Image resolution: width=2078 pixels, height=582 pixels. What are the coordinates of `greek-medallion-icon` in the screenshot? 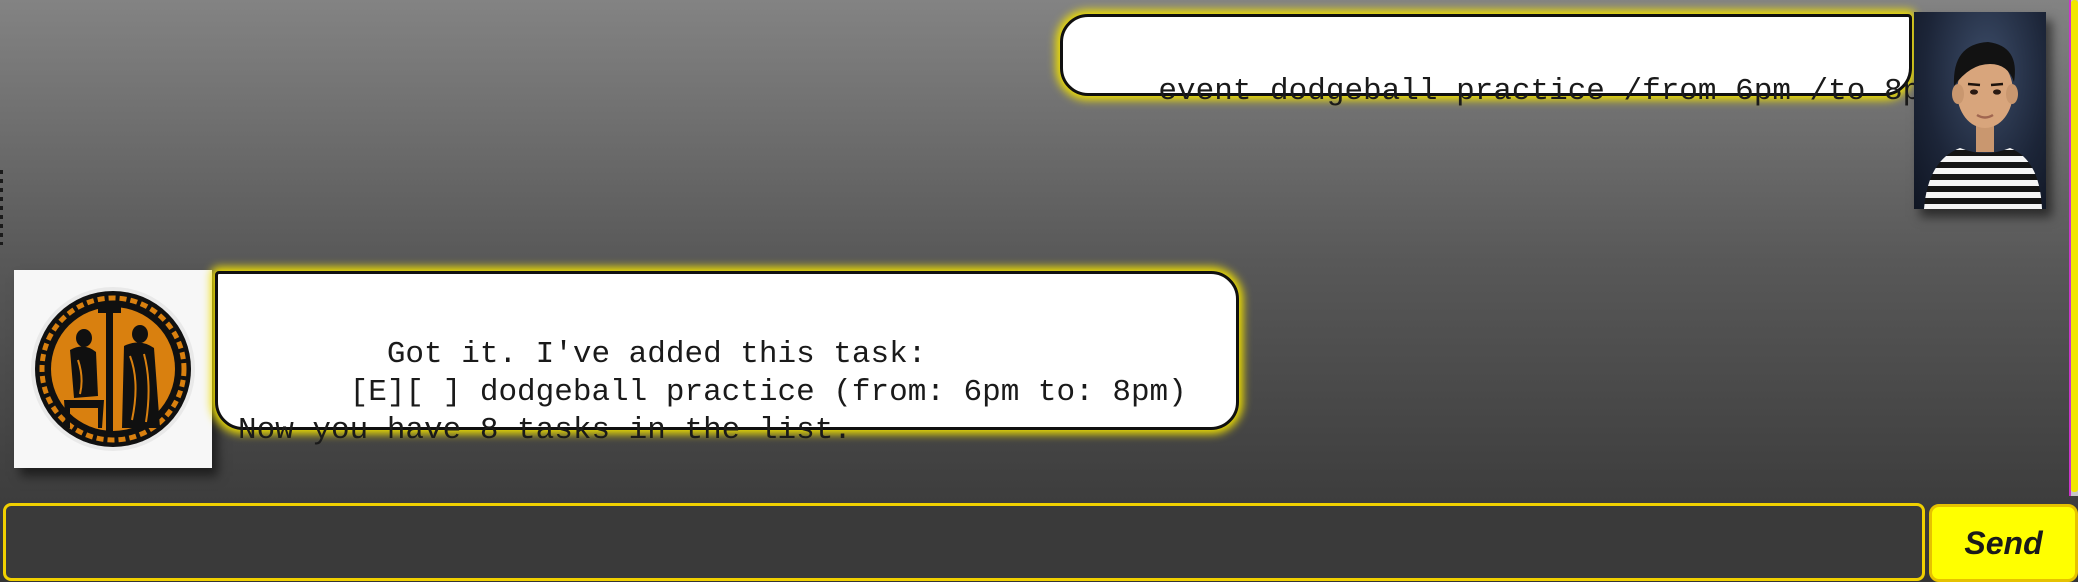 It's located at (113, 369).